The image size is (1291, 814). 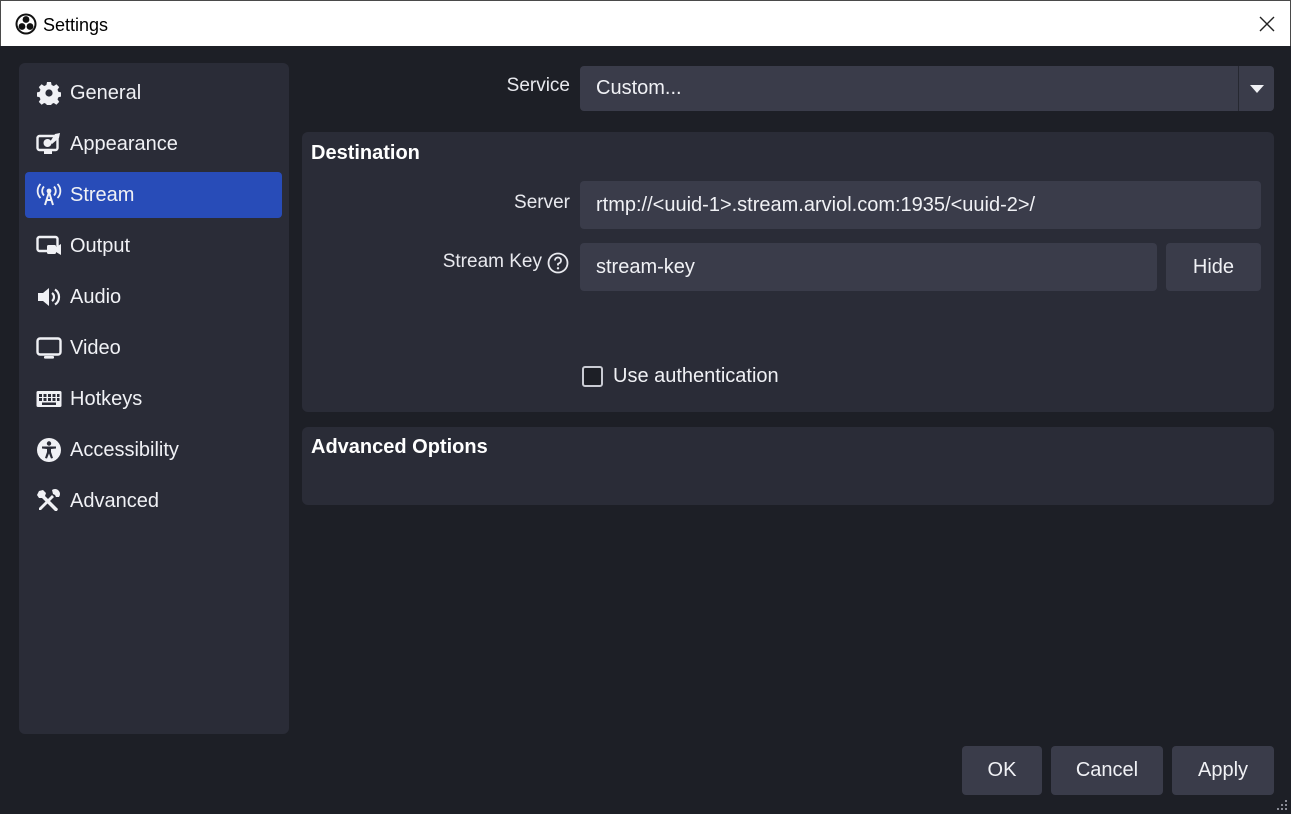 I want to click on sidebar-item-stream: Stream, so click(x=153, y=195).